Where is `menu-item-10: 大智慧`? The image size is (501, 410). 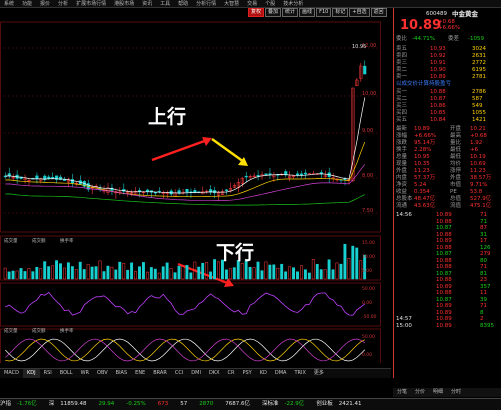
menu-item-10: 大智慧 is located at coordinates (231, 4).